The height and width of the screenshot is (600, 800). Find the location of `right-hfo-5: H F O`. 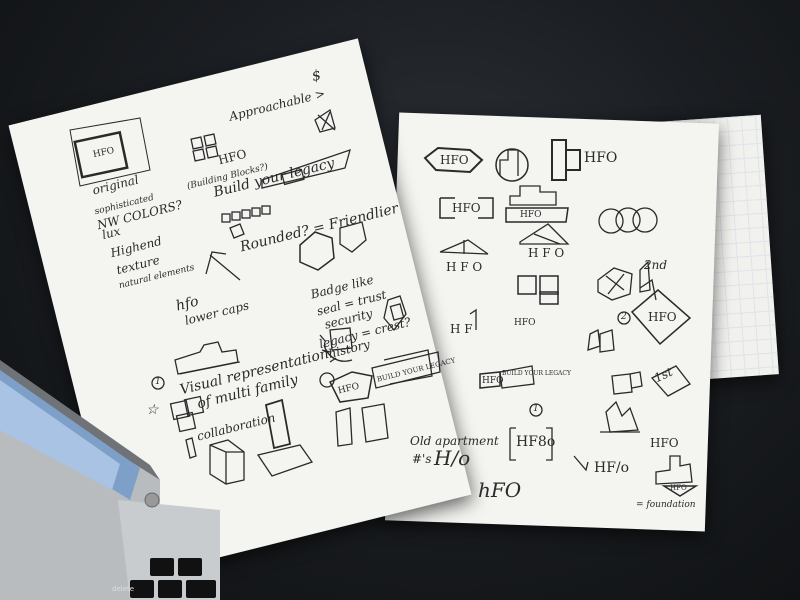

right-hfo-5: H F O is located at coordinates (546, 253).